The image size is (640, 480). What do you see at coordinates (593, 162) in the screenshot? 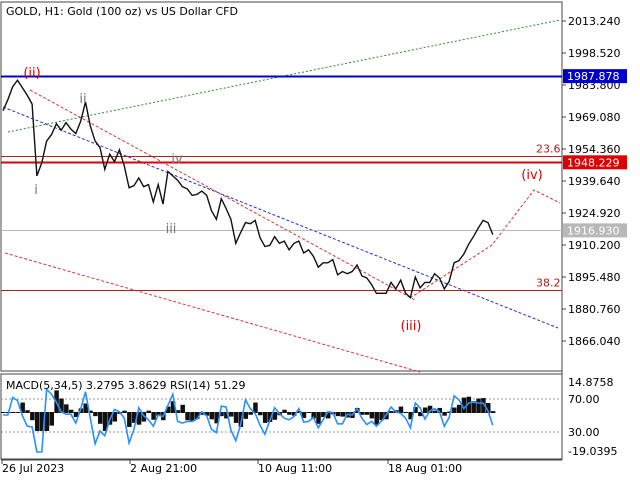
I see `price-tag-label: 1948.229` at bounding box center [593, 162].